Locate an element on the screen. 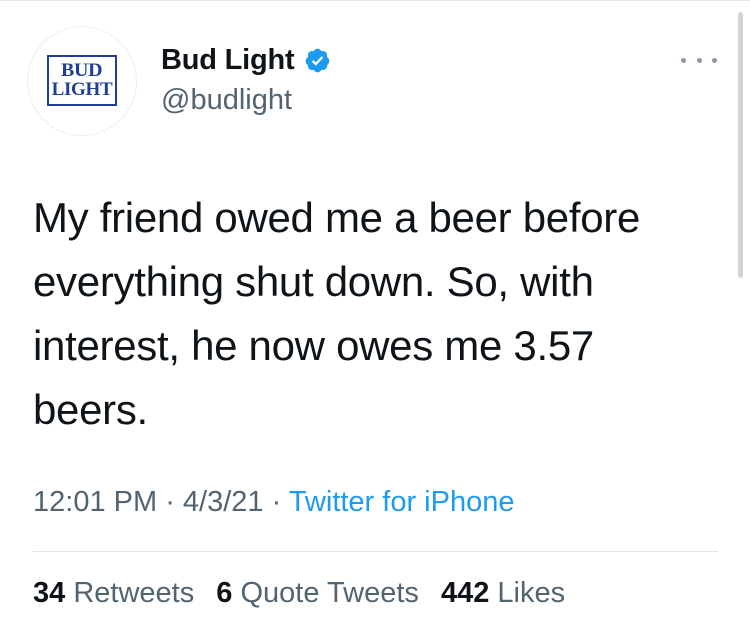 This screenshot has width=750, height=637. quote-tweets-count: 6 is located at coordinates (224, 593).